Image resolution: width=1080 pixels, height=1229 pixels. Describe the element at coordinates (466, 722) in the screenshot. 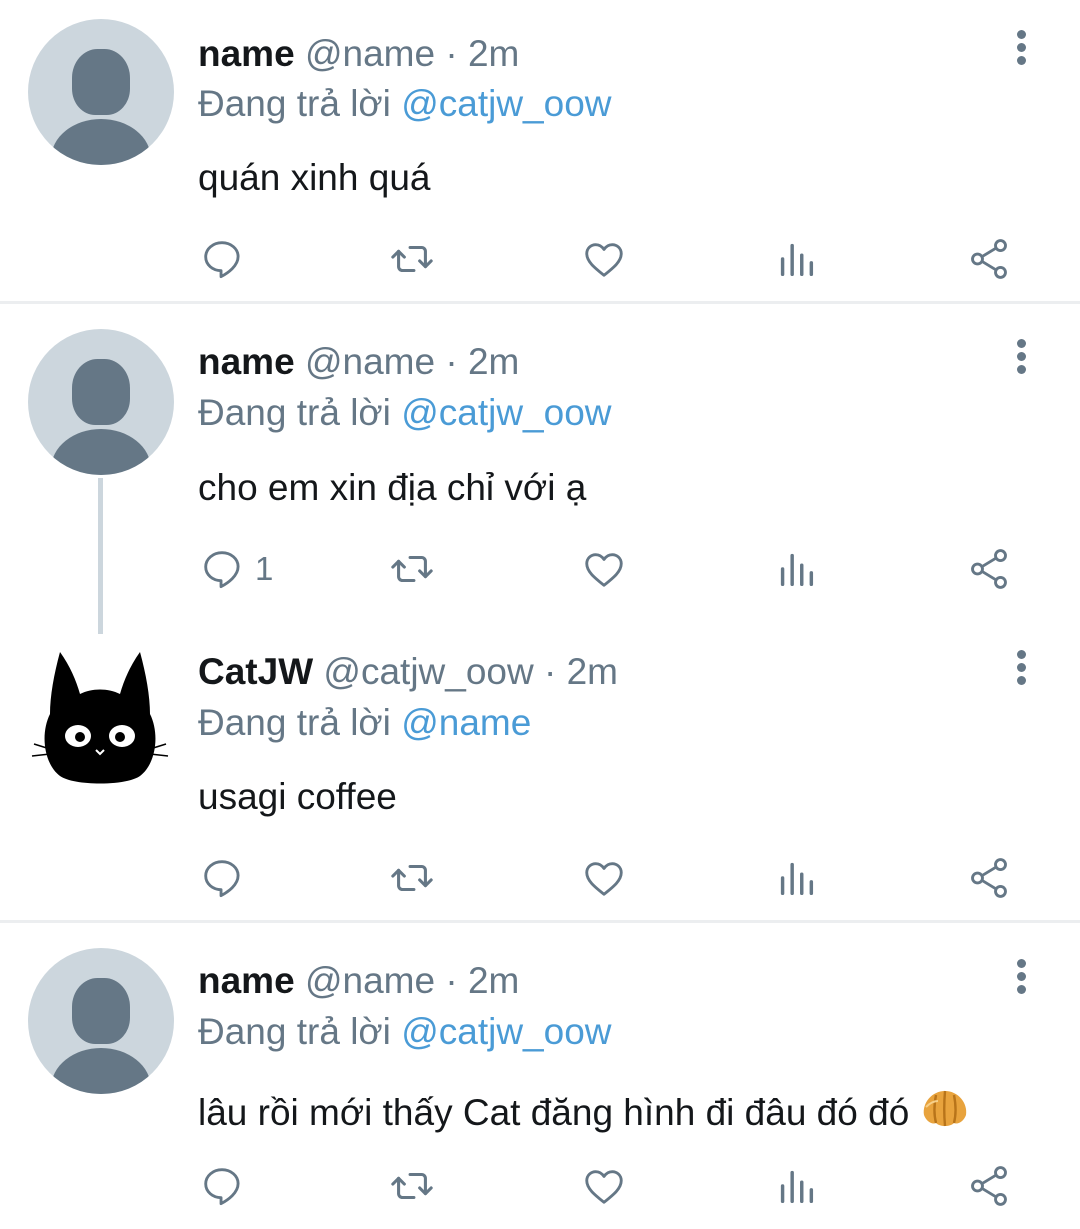

I see `mention-link: @name` at that location.